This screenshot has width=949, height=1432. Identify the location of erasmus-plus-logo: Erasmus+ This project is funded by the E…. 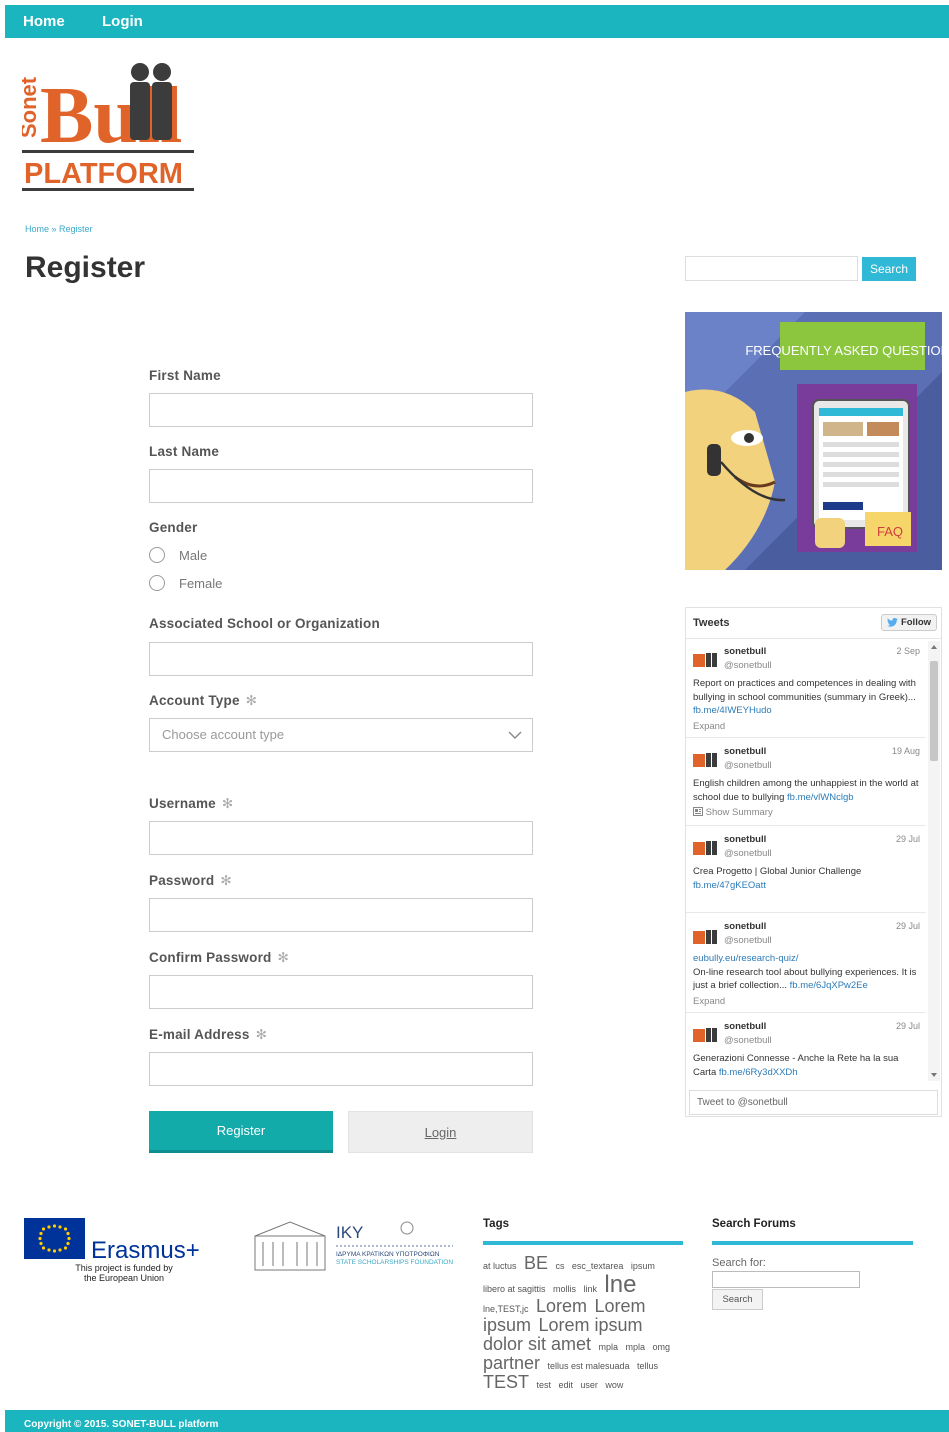
(129, 1252).